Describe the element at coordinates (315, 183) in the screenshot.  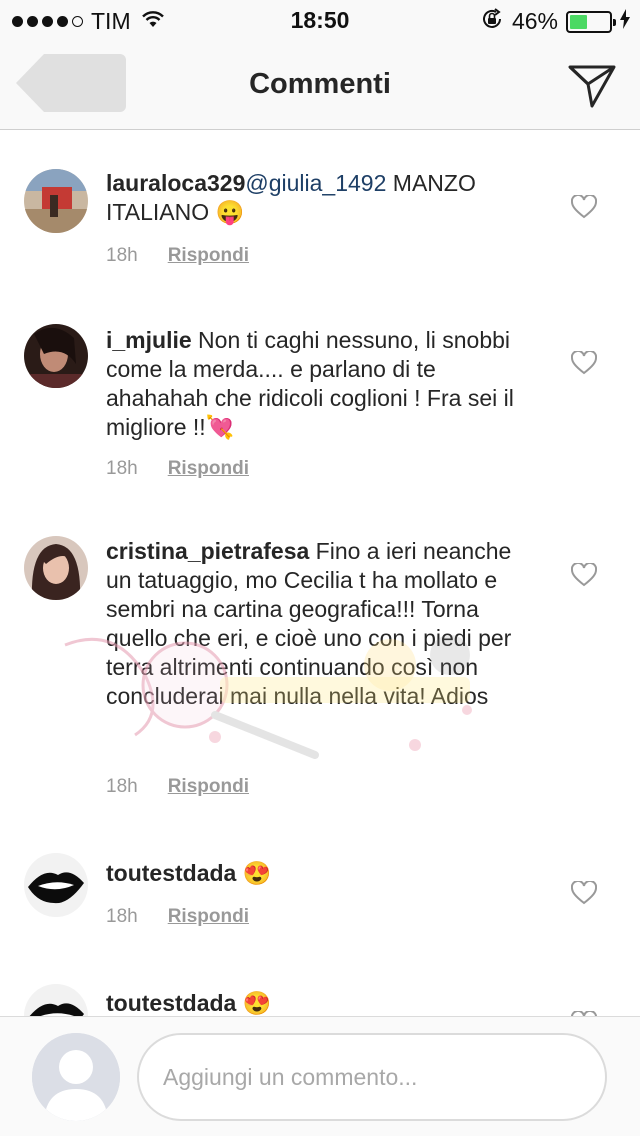
I see `comment-mention: @giulia_1492` at that location.